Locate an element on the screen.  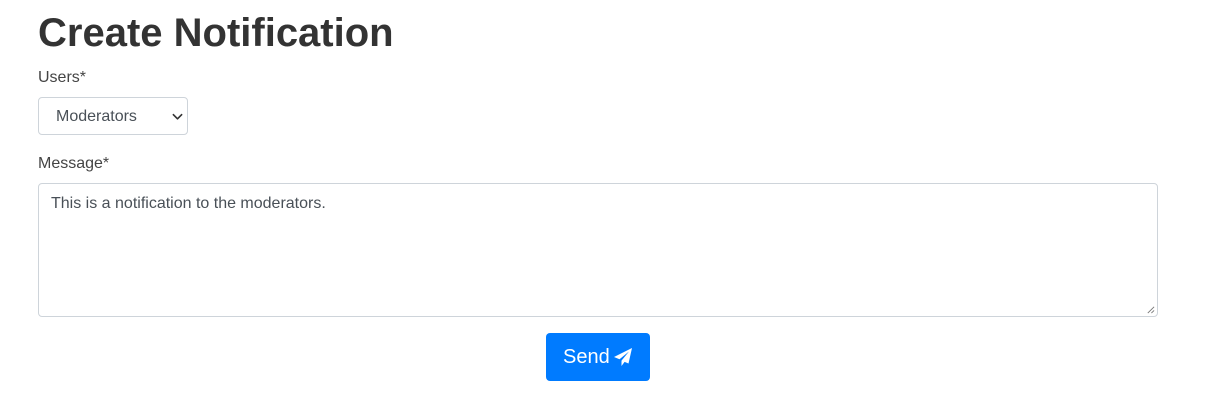
users-select-value: Moderators is located at coordinates (96, 116).